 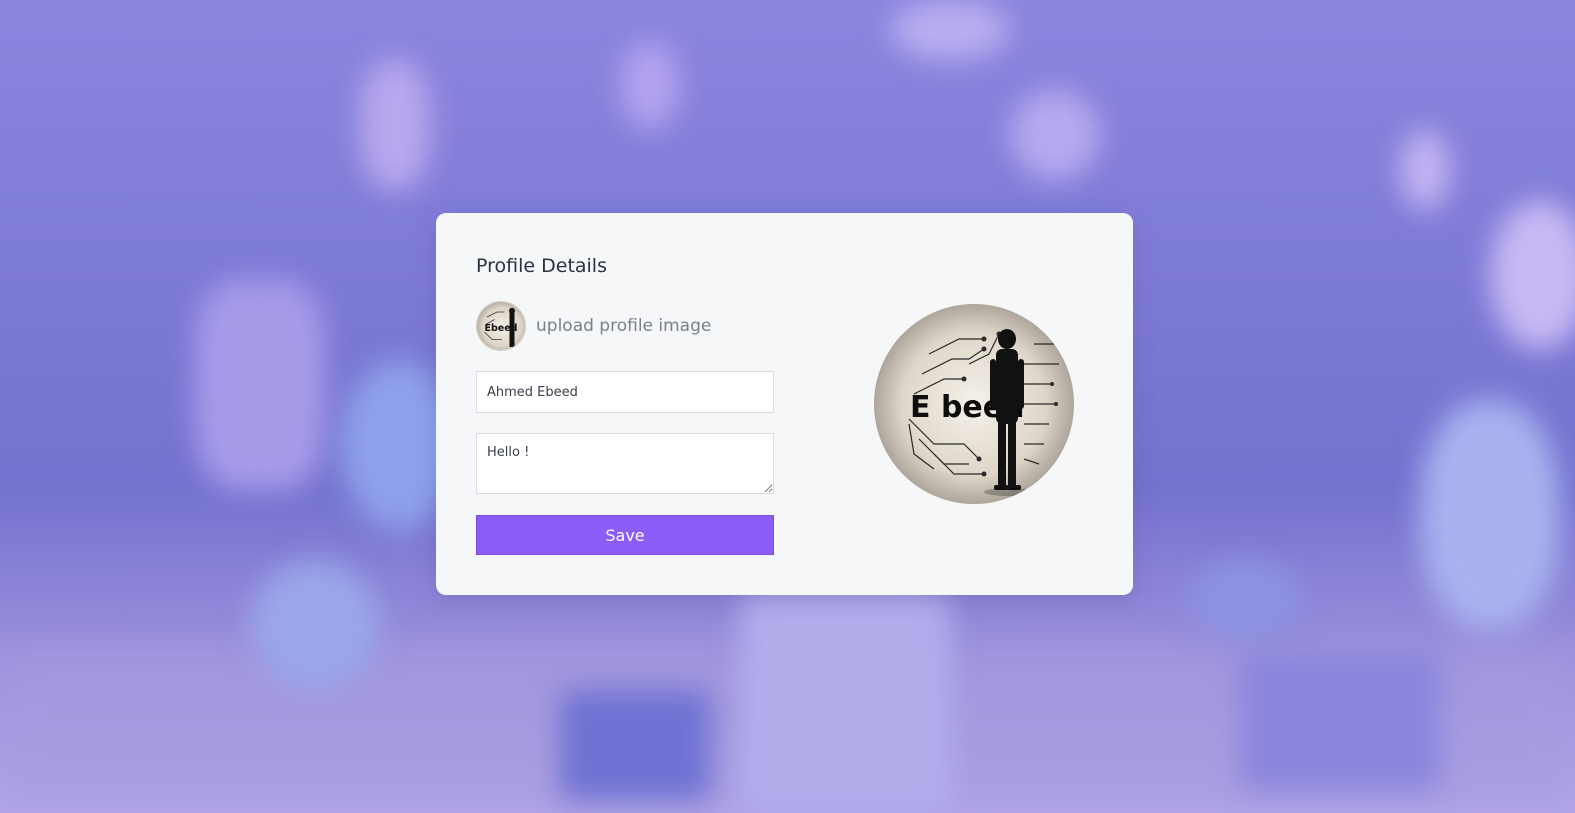 I want to click on upload-profile-image-label: upload profile image, so click(x=624, y=326).